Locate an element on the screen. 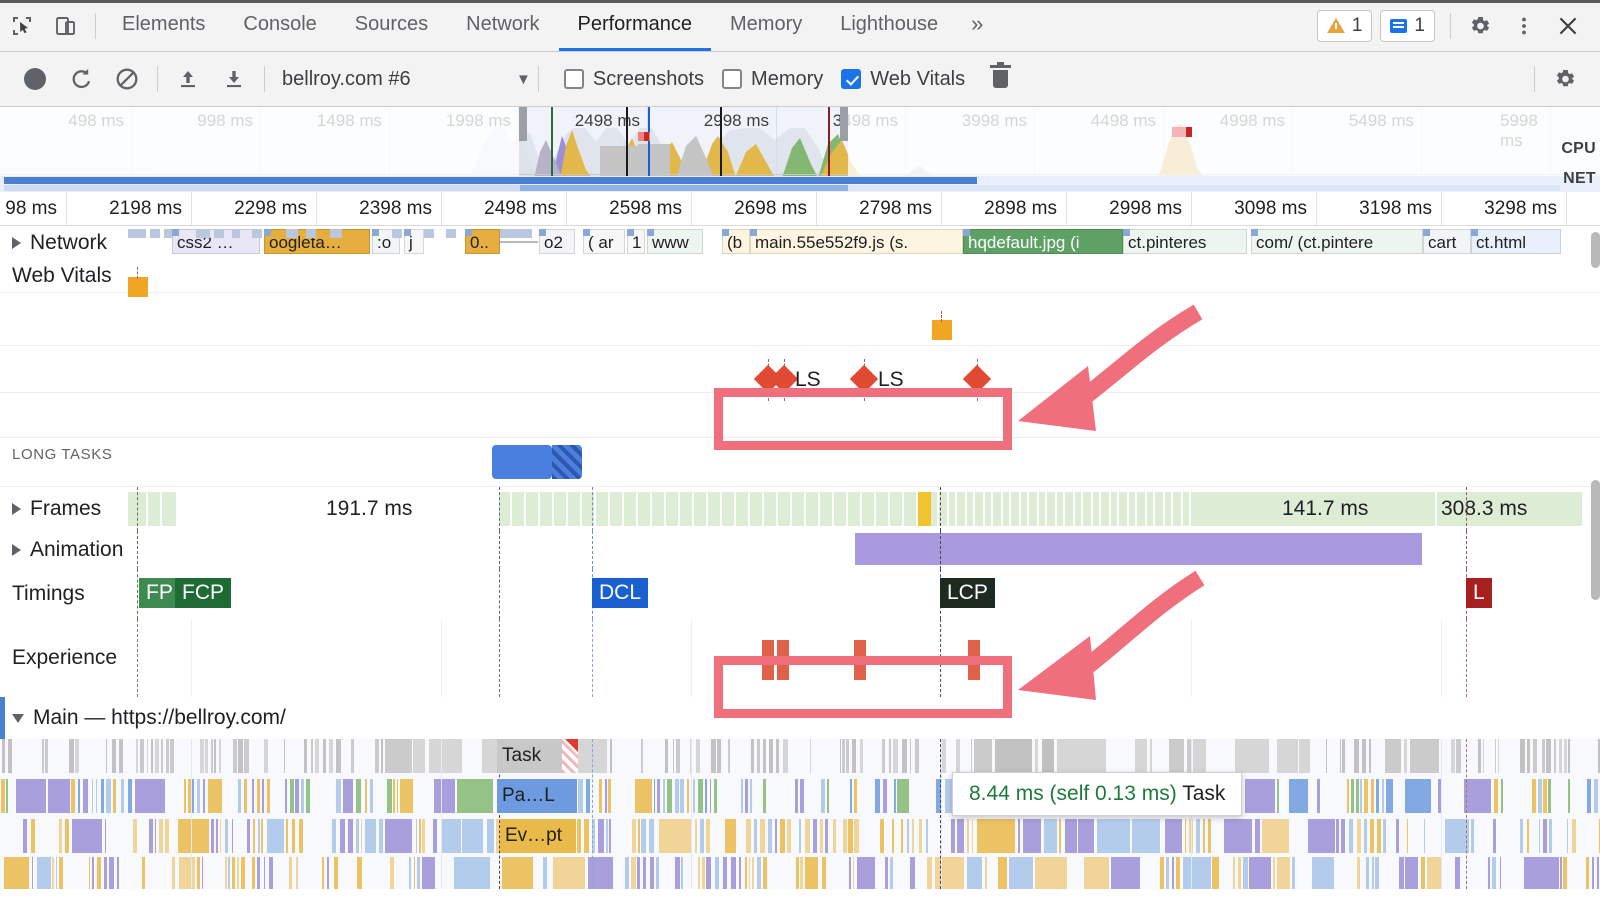 The width and height of the screenshot is (1600, 901). web-vitals-checkbox: Web Vitals is located at coordinates (903, 79).